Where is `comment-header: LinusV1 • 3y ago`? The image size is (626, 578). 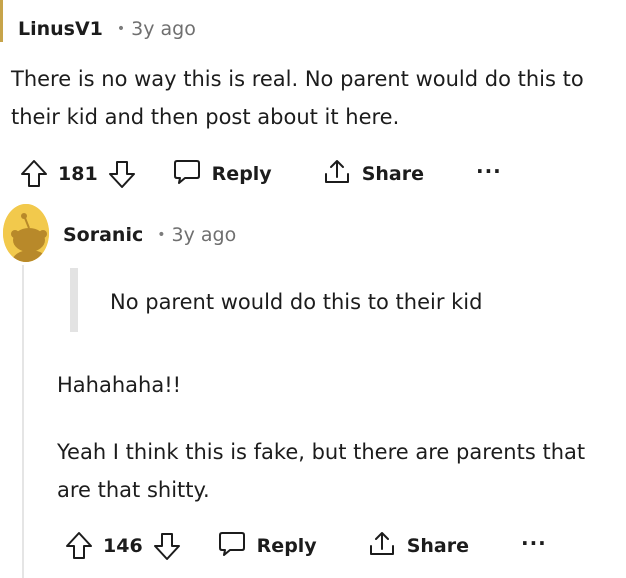
comment-header: LinusV1 • 3y ago is located at coordinates (107, 29).